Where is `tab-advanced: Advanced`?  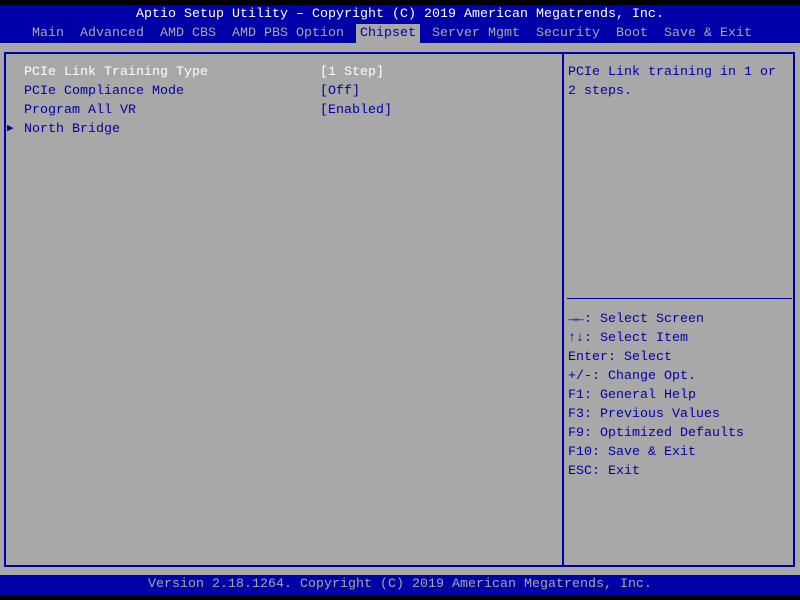
tab-advanced: Advanced is located at coordinates (112, 33).